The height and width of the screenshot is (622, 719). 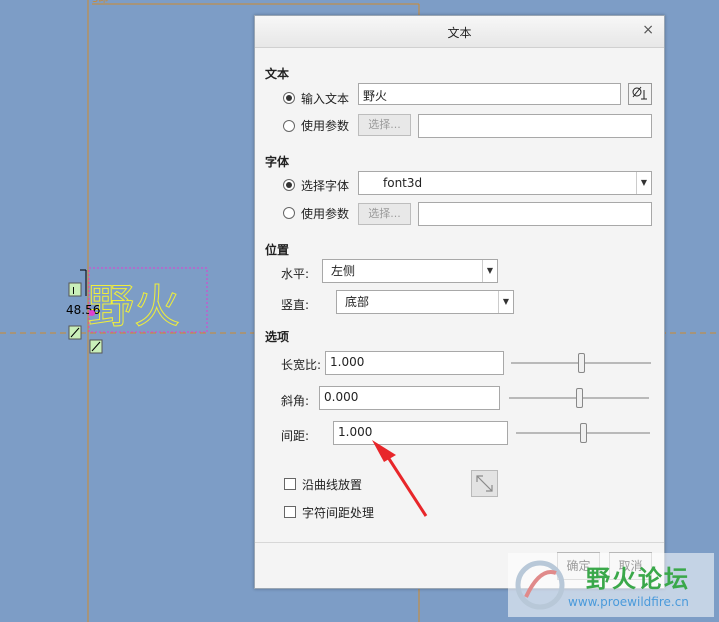 I want to click on watermark-logo-icon, so click(x=540, y=585).